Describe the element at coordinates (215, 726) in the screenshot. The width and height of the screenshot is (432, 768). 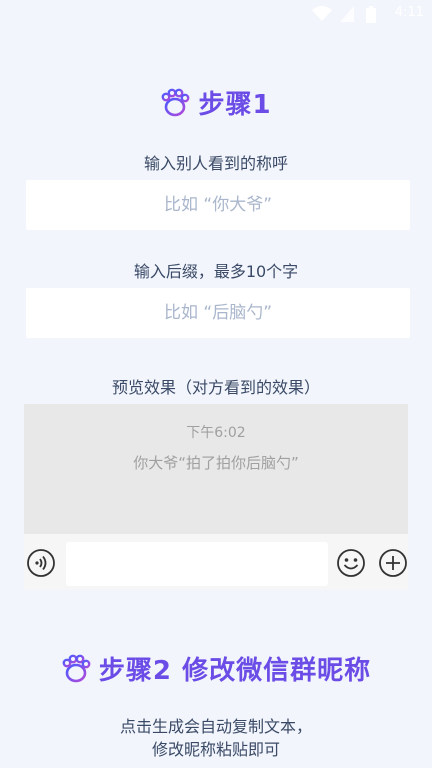
I see `step2-description-line1: 点击生成会自动复制文本，` at that location.